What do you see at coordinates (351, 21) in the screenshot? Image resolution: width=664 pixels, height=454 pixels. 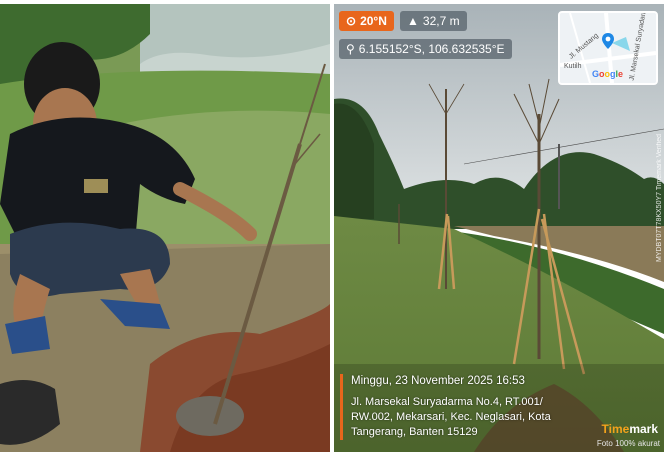 I see `compass-icon: ⊙` at bounding box center [351, 21].